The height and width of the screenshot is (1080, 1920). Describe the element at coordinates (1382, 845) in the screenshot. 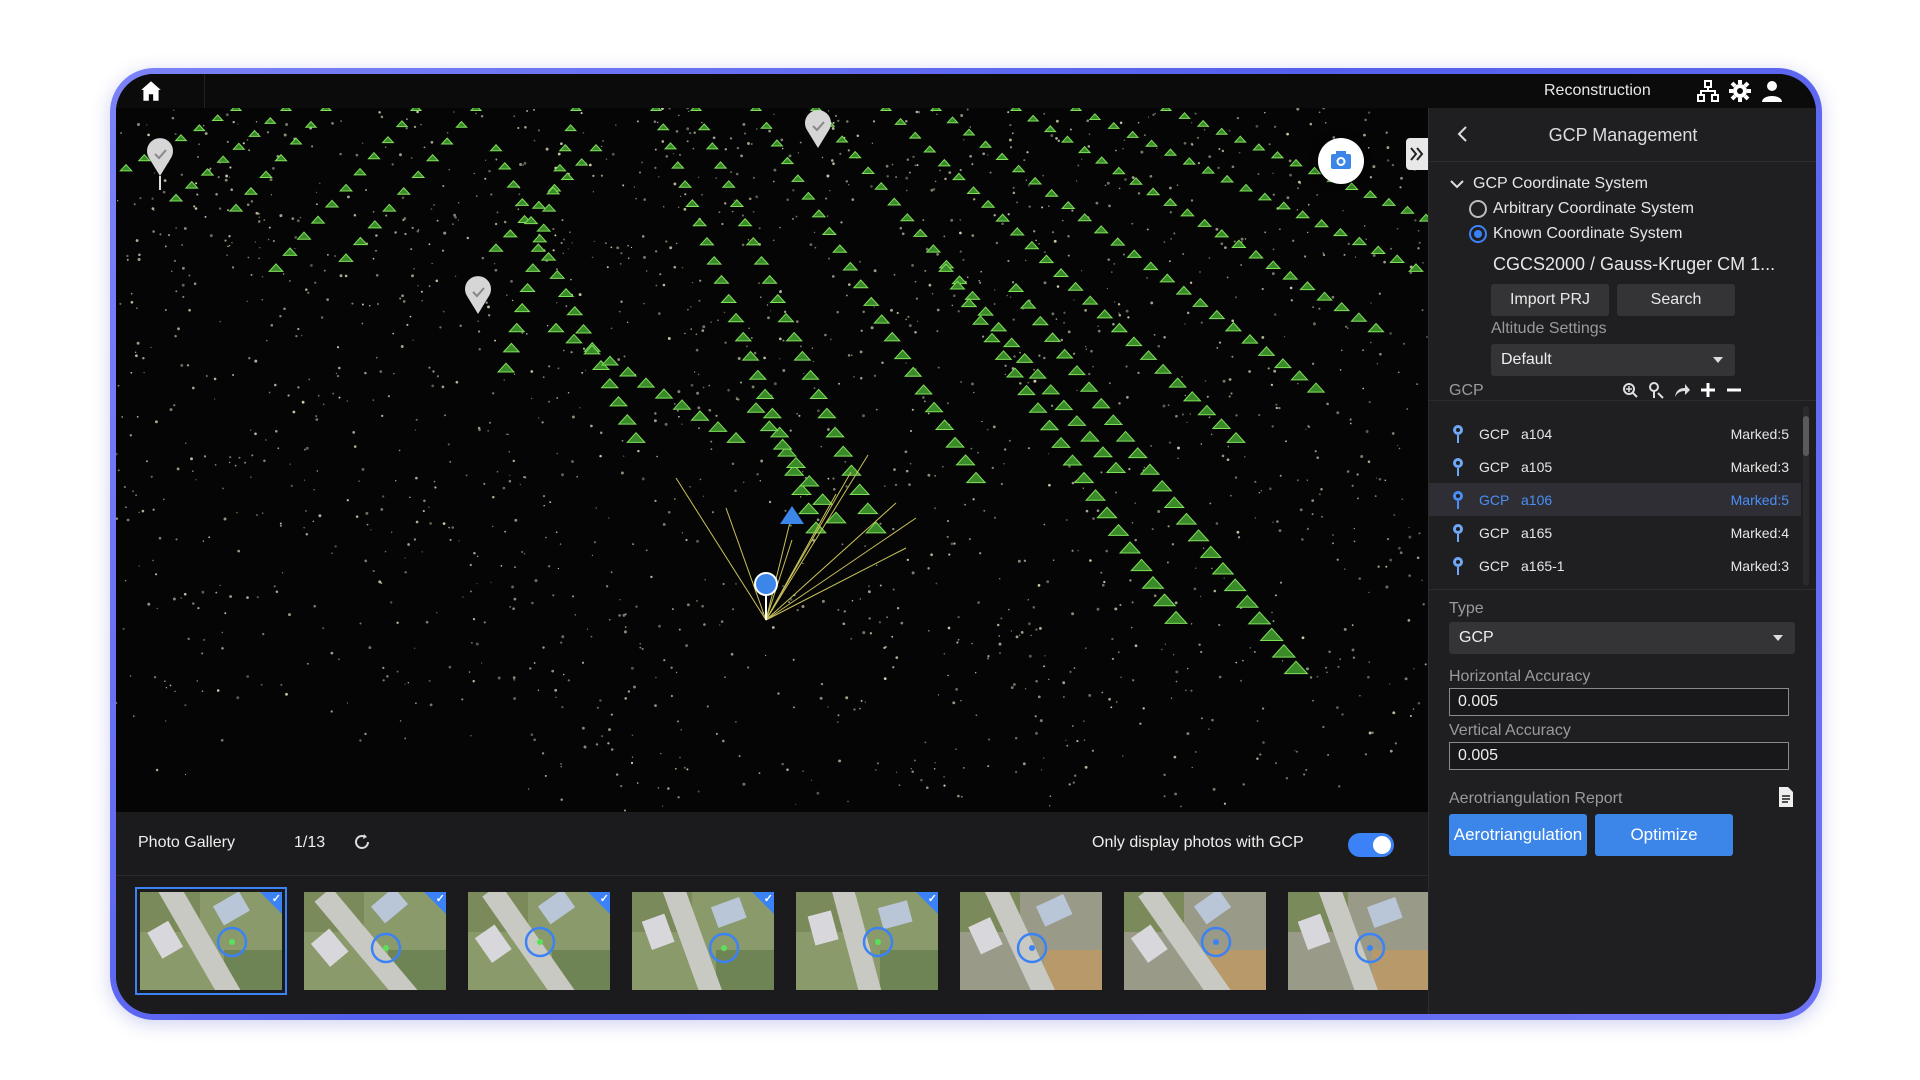

I see `toggle-knob` at that location.